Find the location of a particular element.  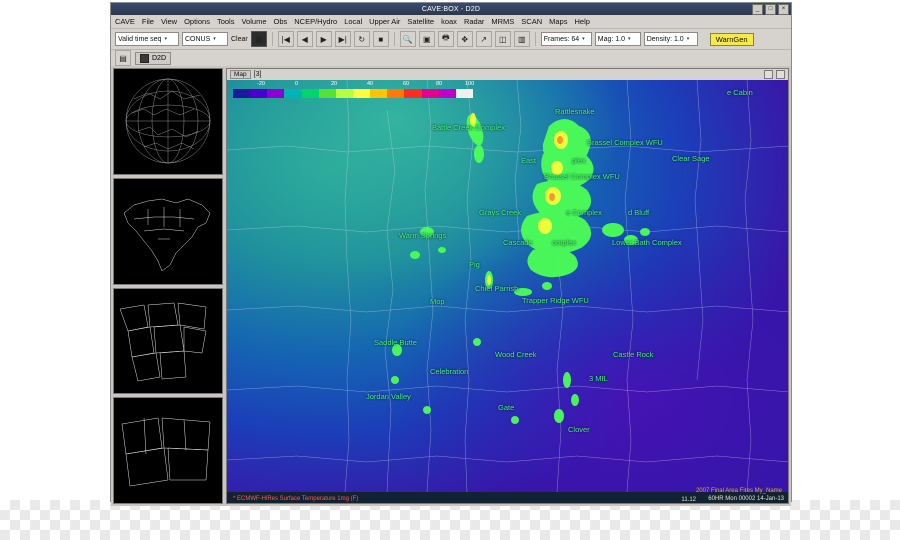

menu-item-file: File is located at coordinates (148, 21).